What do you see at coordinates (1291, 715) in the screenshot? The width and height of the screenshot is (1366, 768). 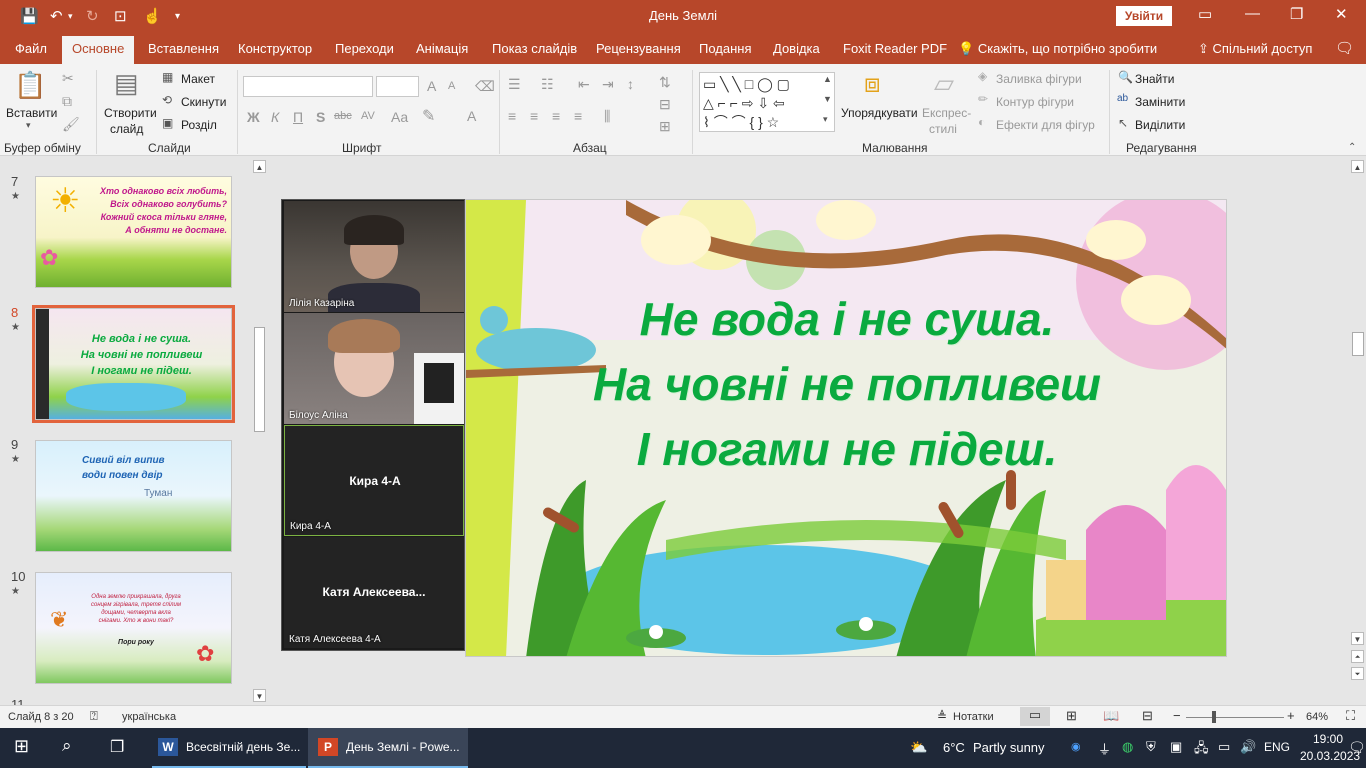 I see `zoom-in-icon: +` at bounding box center [1291, 715].